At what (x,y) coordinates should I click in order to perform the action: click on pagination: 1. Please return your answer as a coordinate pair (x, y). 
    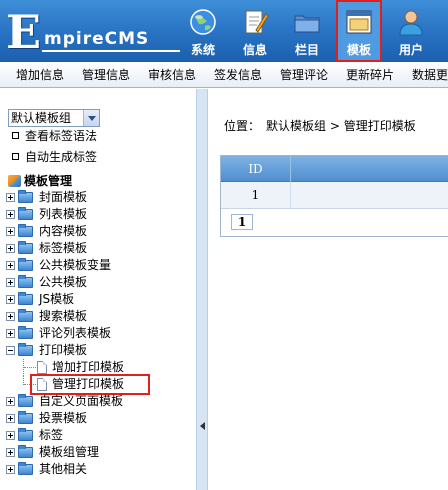
    Looking at the image, I should click on (334, 222).